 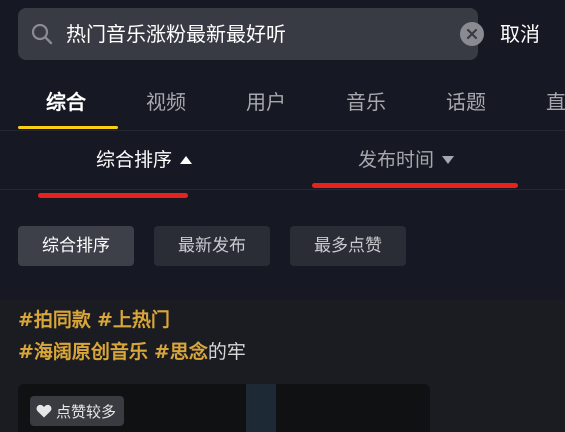 I want to click on search-bar: 热门音乐涨粉最新最好听, so click(x=251, y=34).